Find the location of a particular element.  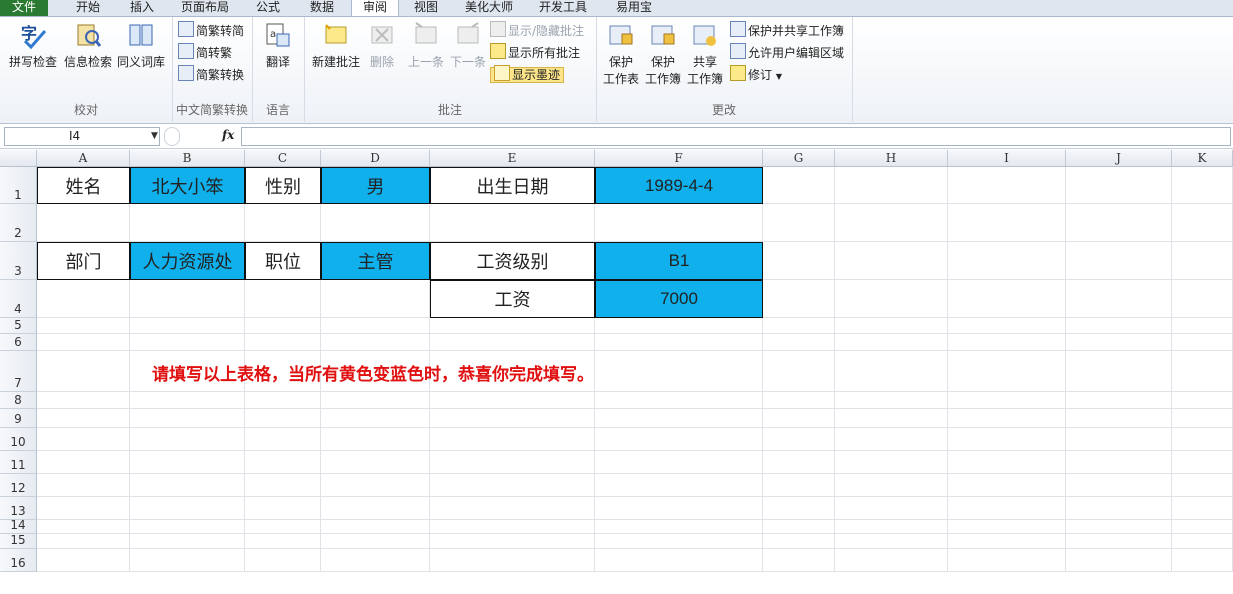

row-header-13: 13 is located at coordinates (18, 508).